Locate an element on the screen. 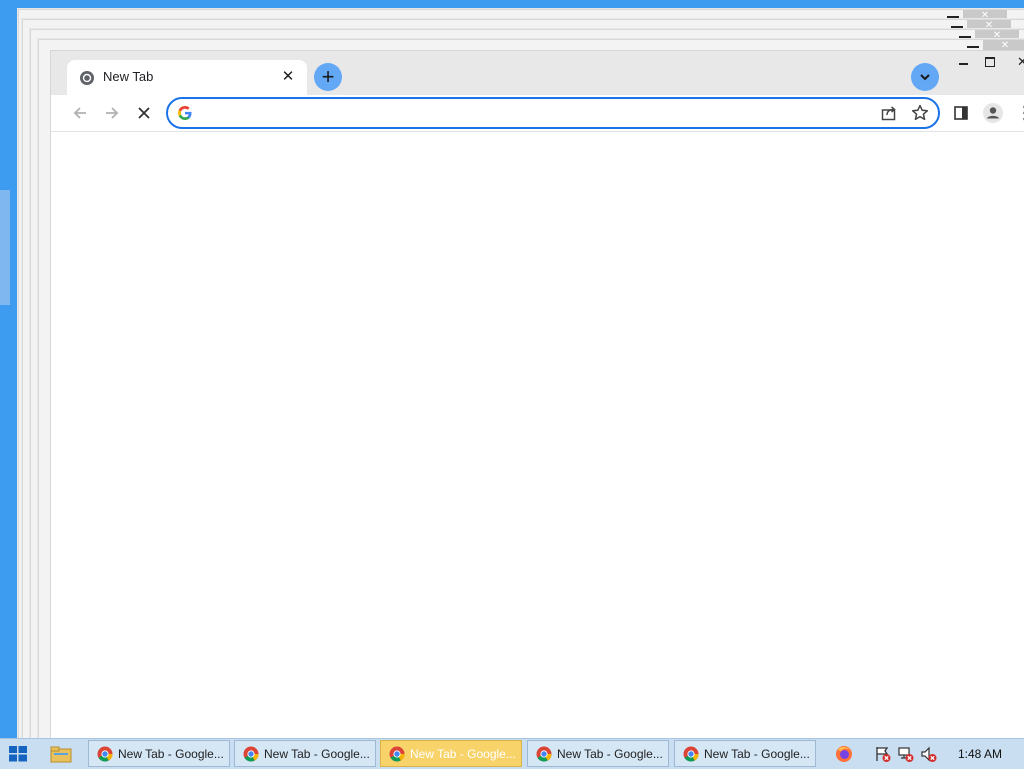 The width and height of the screenshot is (1024, 769). address-input is located at coordinates (524, 114).